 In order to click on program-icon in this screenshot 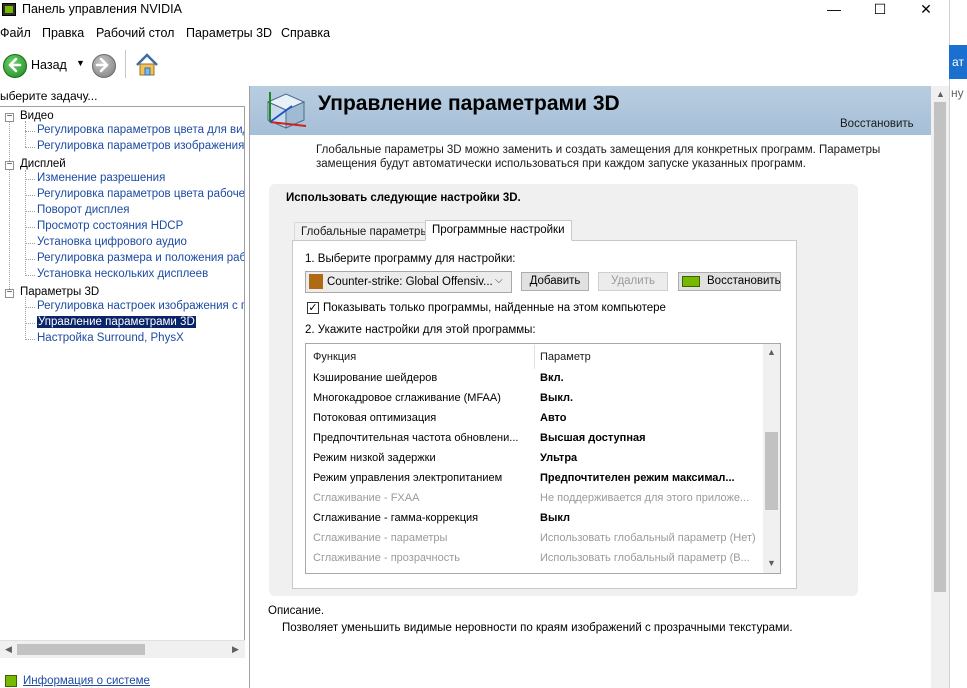, I will do `click(316, 281)`.